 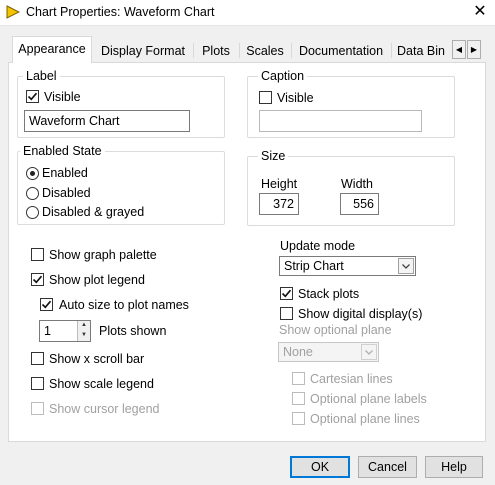 What do you see at coordinates (97, 280) in the screenshot?
I see `show-plot-legend-label: Show plot legend` at bounding box center [97, 280].